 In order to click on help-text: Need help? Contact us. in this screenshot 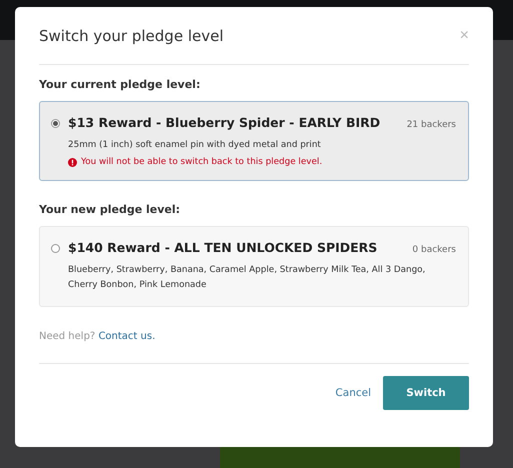, I will do `click(97, 336)`.